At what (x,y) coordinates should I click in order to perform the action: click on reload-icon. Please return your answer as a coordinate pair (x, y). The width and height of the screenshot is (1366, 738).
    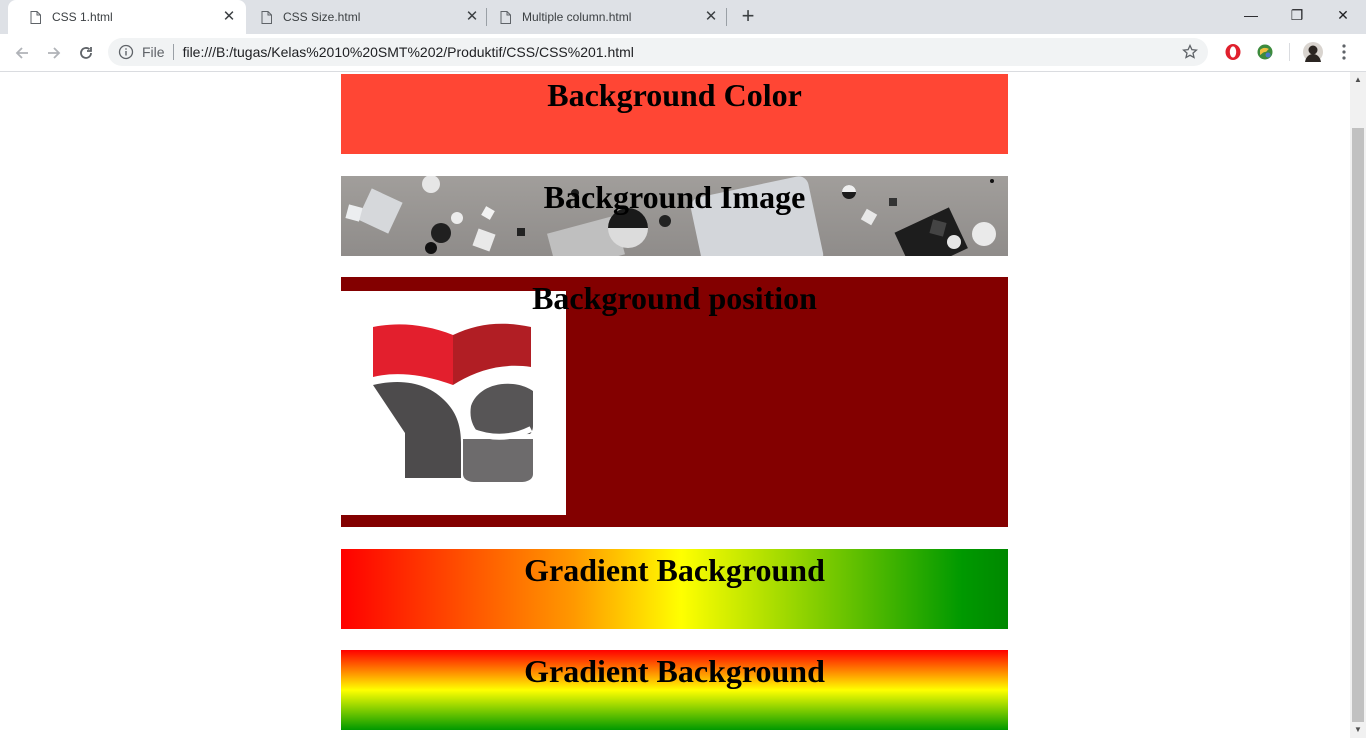
    Looking at the image, I should click on (86, 53).